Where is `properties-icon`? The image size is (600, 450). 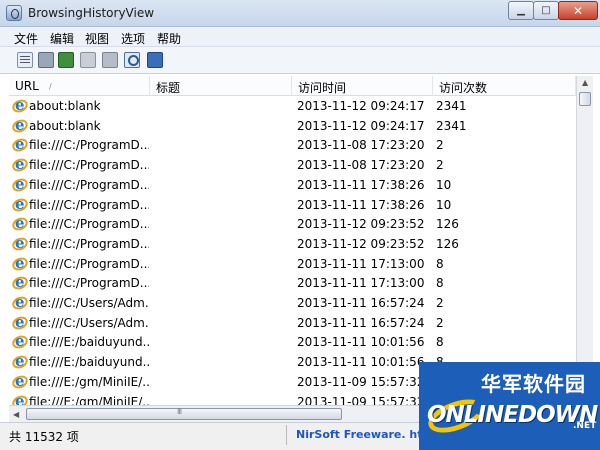 properties-icon is located at coordinates (25, 60).